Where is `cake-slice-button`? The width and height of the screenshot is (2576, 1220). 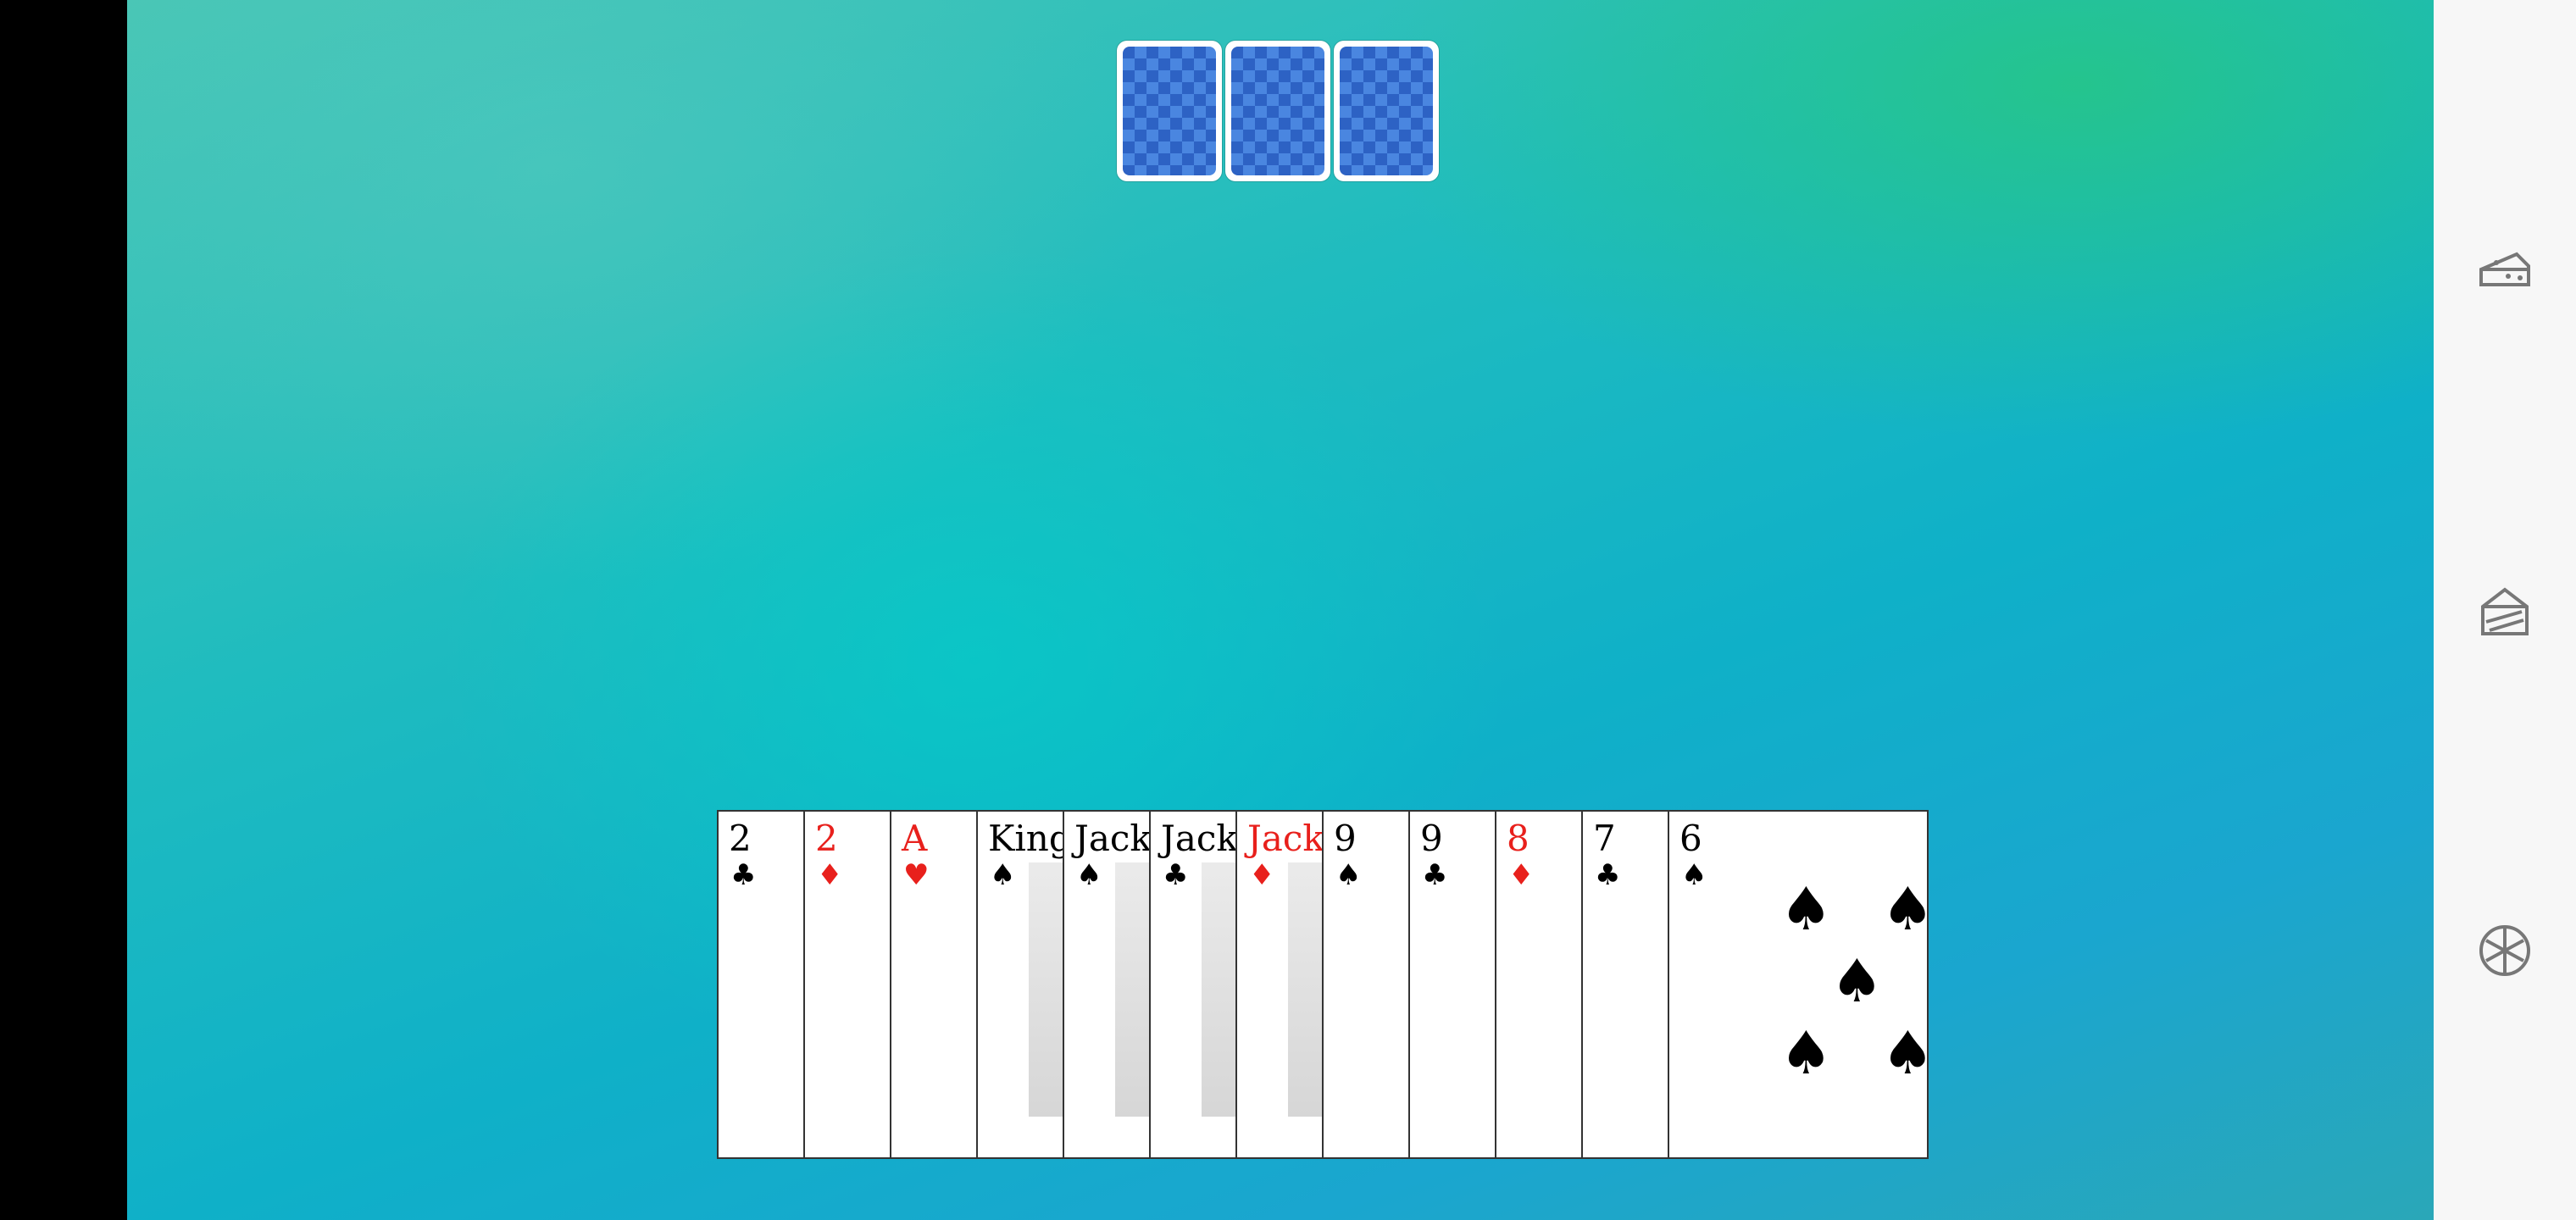
cake-slice-button is located at coordinates (2505, 271).